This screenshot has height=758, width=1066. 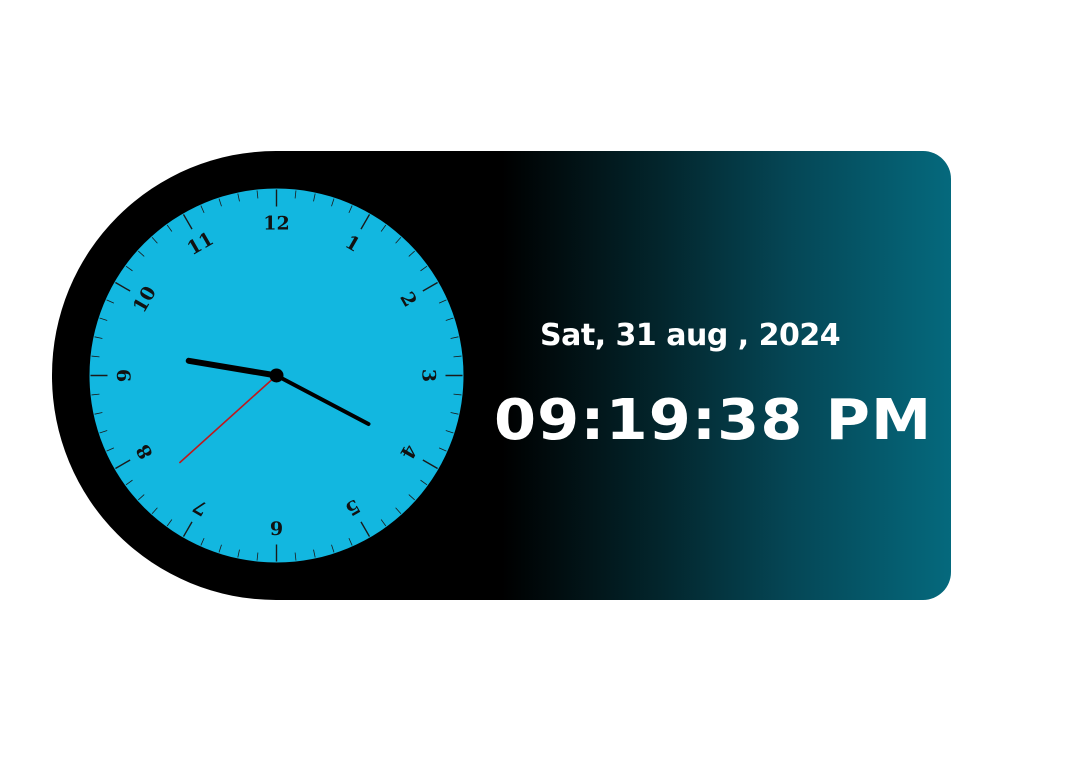 I want to click on numeral-12: 12, so click(x=276, y=224).